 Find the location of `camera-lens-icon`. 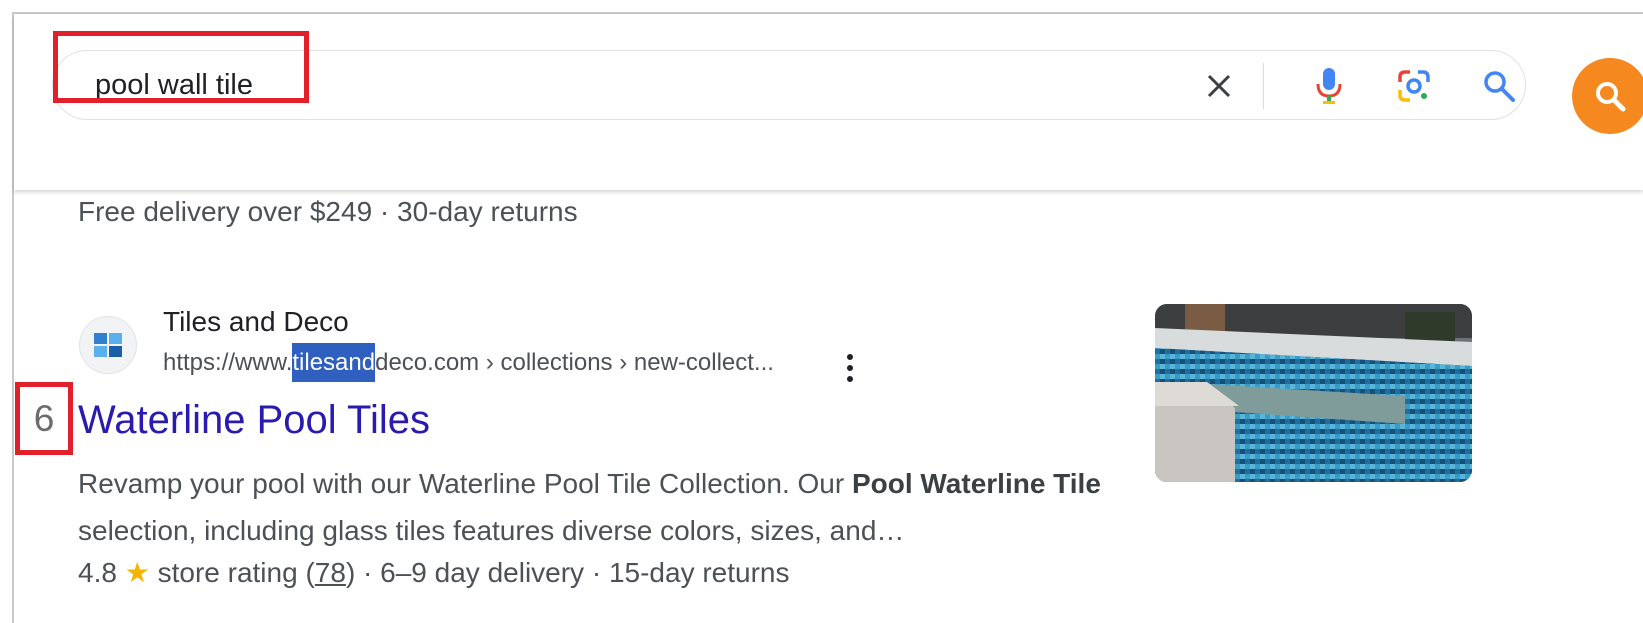

camera-lens-icon is located at coordinates (1414, 86).